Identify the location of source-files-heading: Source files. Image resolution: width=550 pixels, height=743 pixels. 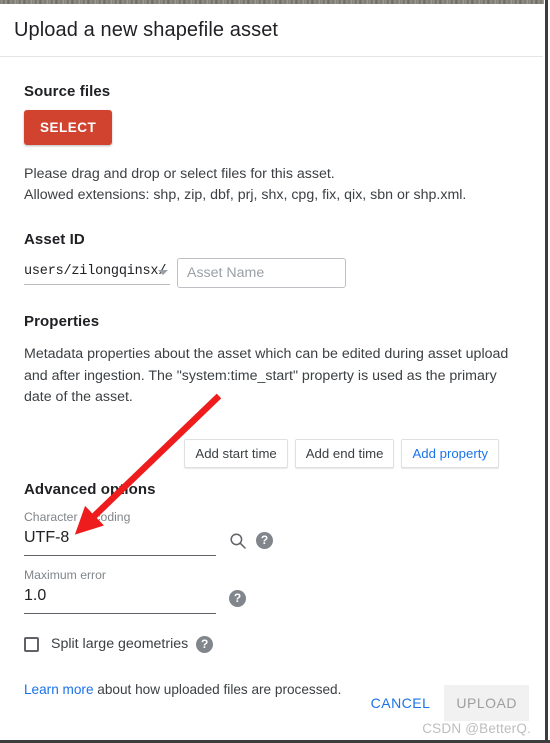
(67, 91).